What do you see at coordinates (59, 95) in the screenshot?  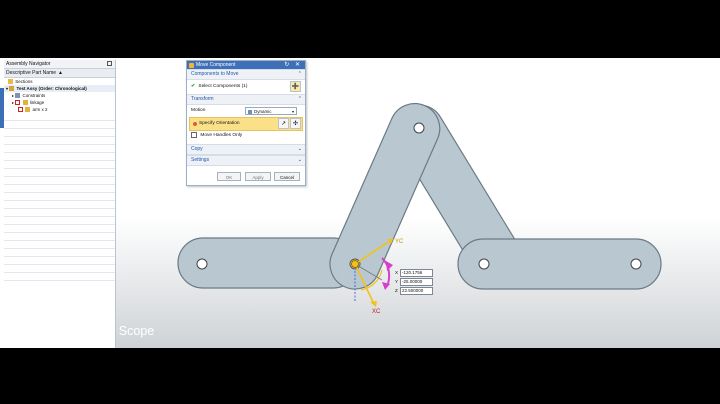 I see `tree-item-constraints: ▸ Constraints` at bounding box center [59, 95].